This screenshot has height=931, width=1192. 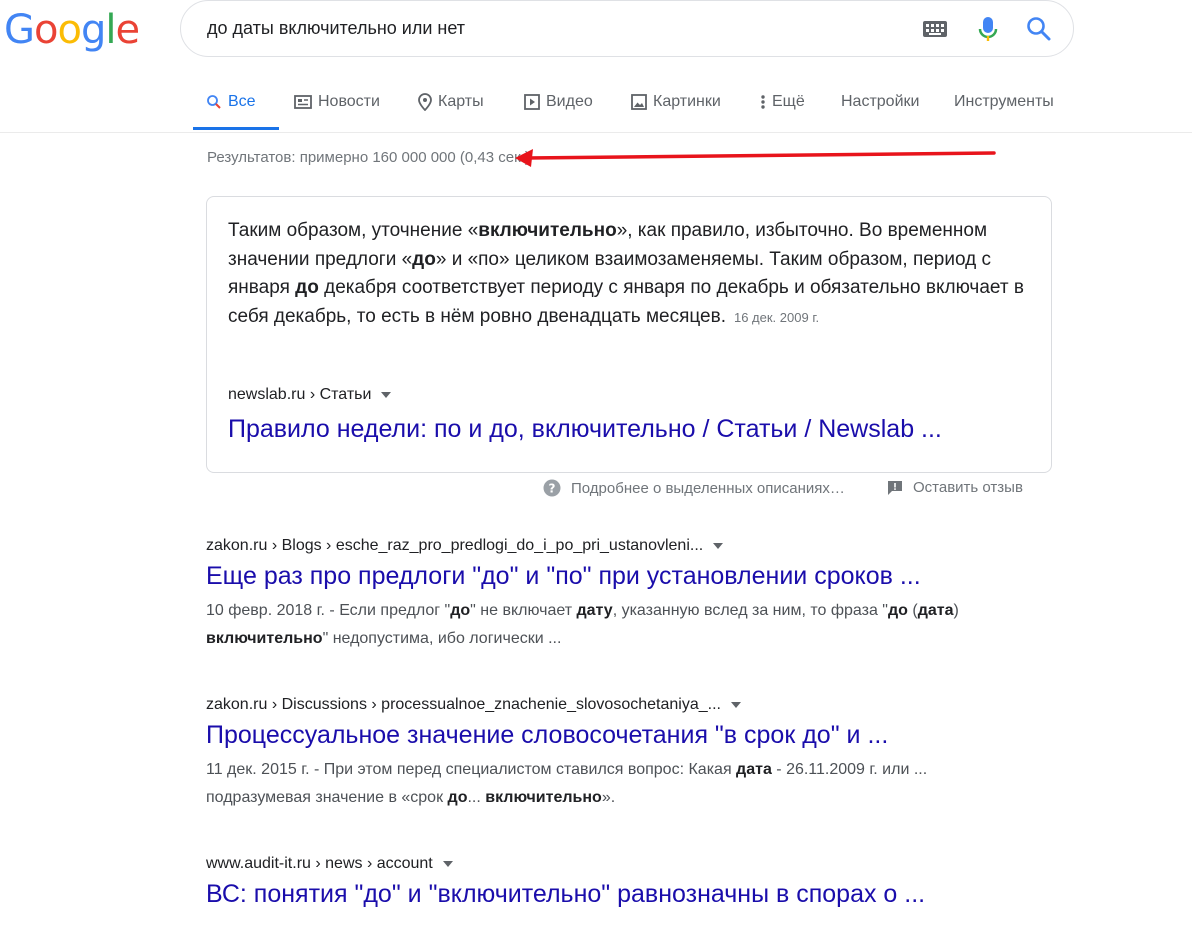 I want to click on tab-video: Видео, so click(x=558, y=102).